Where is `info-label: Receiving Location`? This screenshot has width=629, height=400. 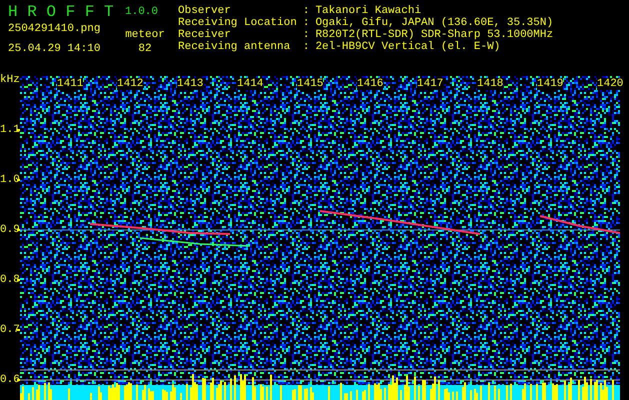 info-label: Receiving Location is located at coordinates (237, 23).